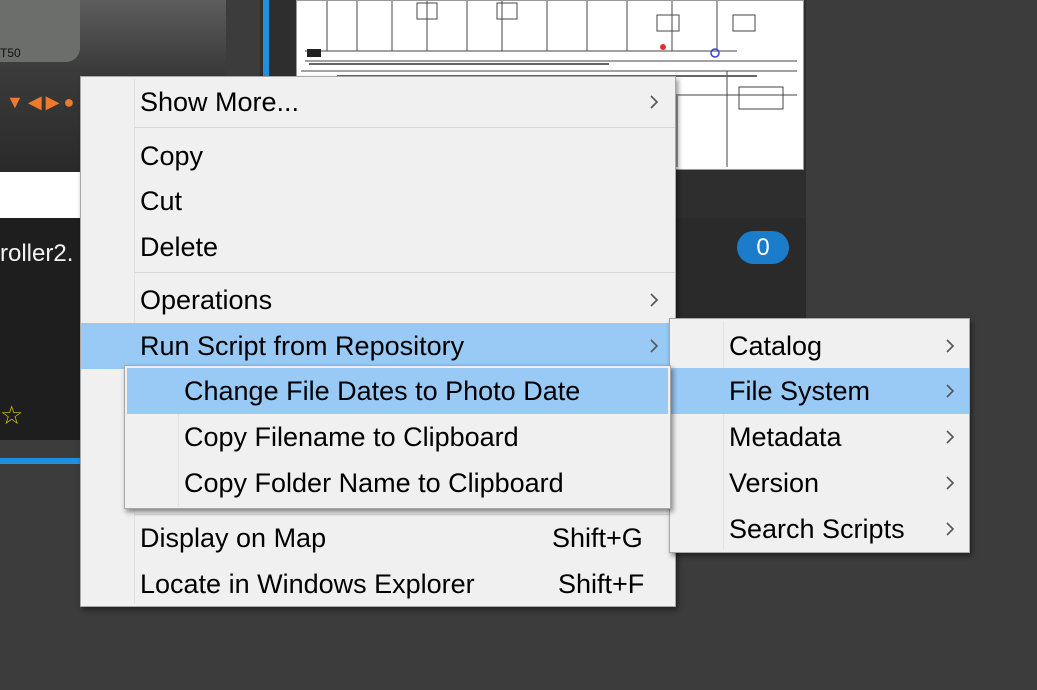 The image size is (1037, 690). What do you see at coordinates (817, 529) in the screenshot?
I see `menu-item-label: Search Scripts` at bounding box center [817, 529].